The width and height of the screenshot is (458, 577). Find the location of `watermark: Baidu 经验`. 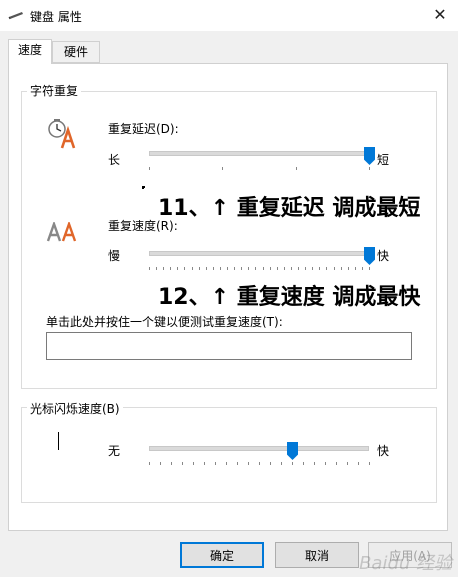

watermark: Baidu 经验 is located at coordinates (405, 563).